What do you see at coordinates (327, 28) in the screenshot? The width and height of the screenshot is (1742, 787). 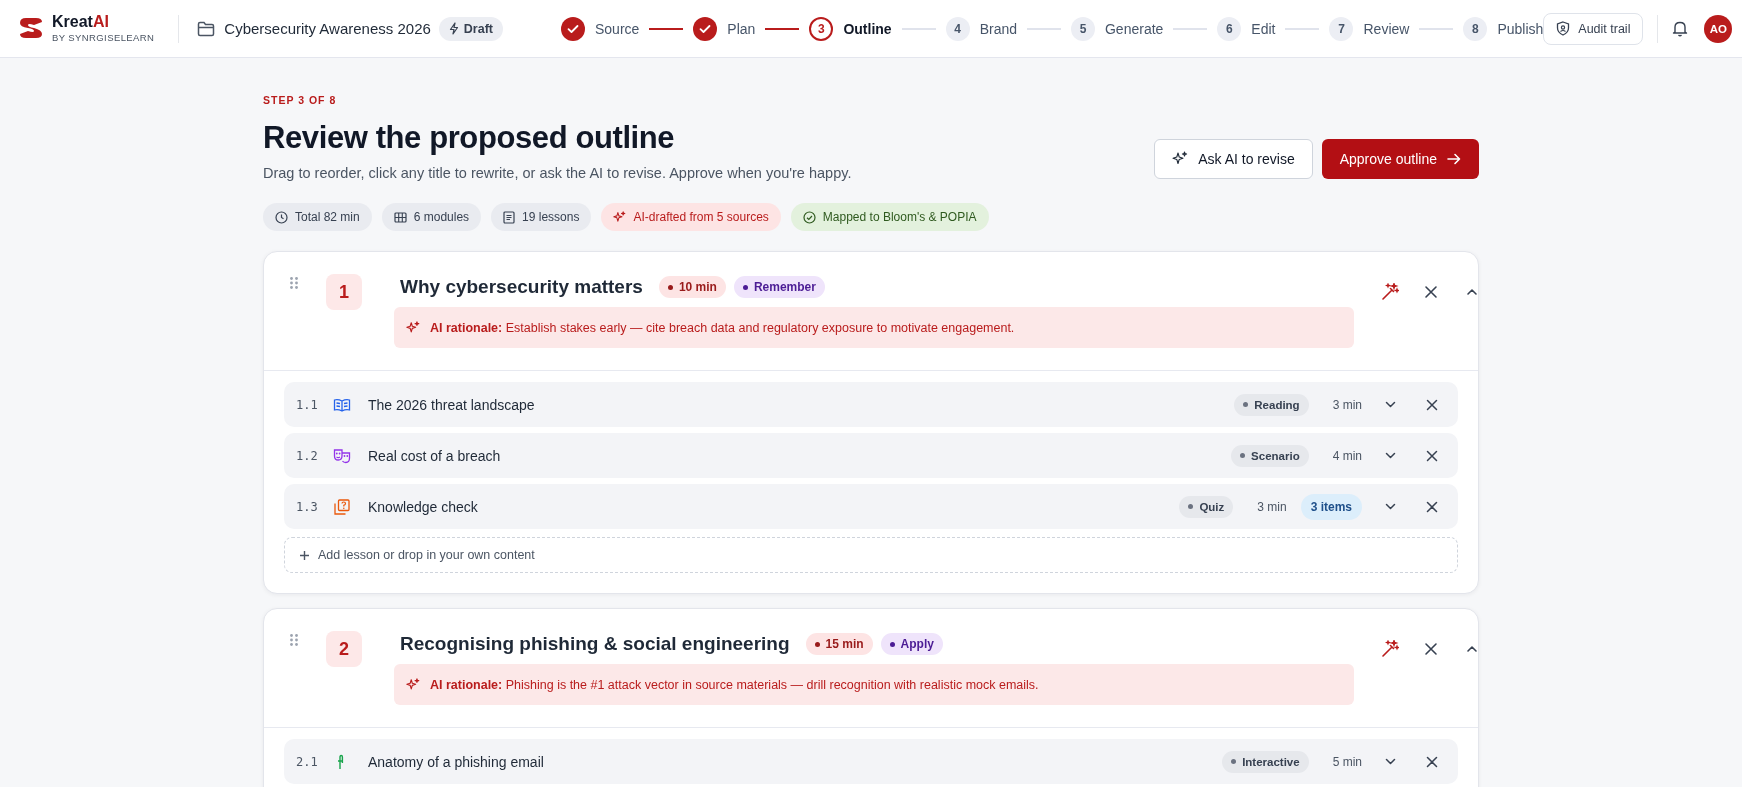 I see `project-title: Cybersecurity Awareness 2026` at bounding box center [327, 28].